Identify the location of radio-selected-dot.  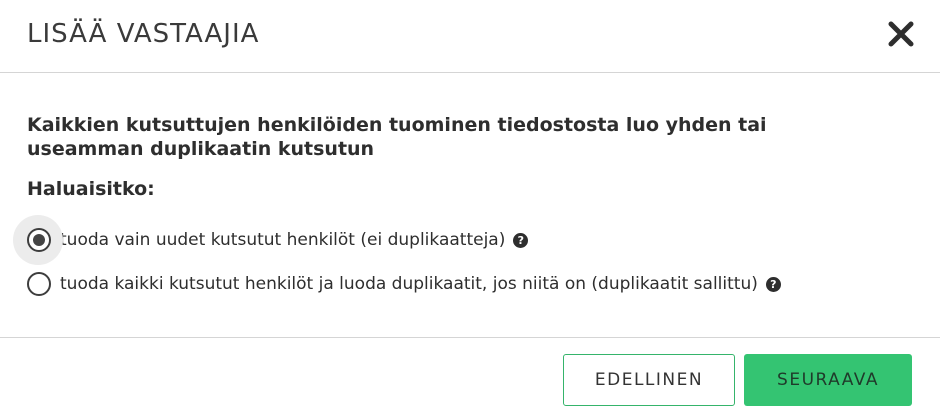
(39, 240).